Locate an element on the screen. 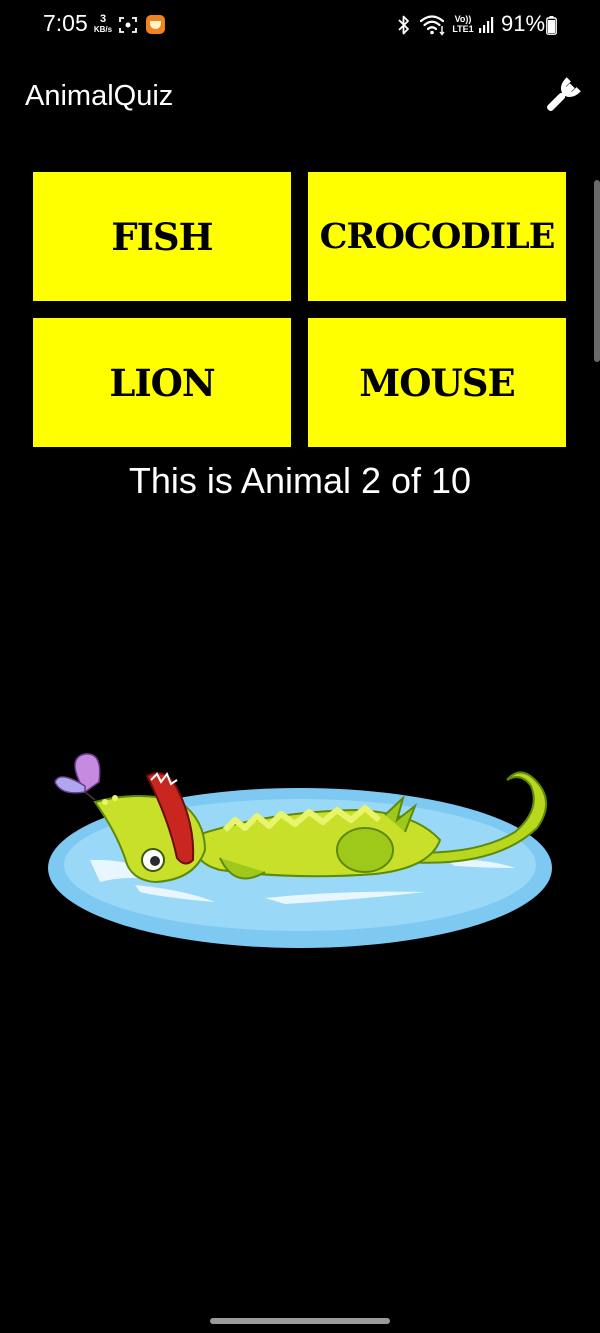 This screenshot has width=600, height=1333. home-indicator is located at coordinates (300, 1321).